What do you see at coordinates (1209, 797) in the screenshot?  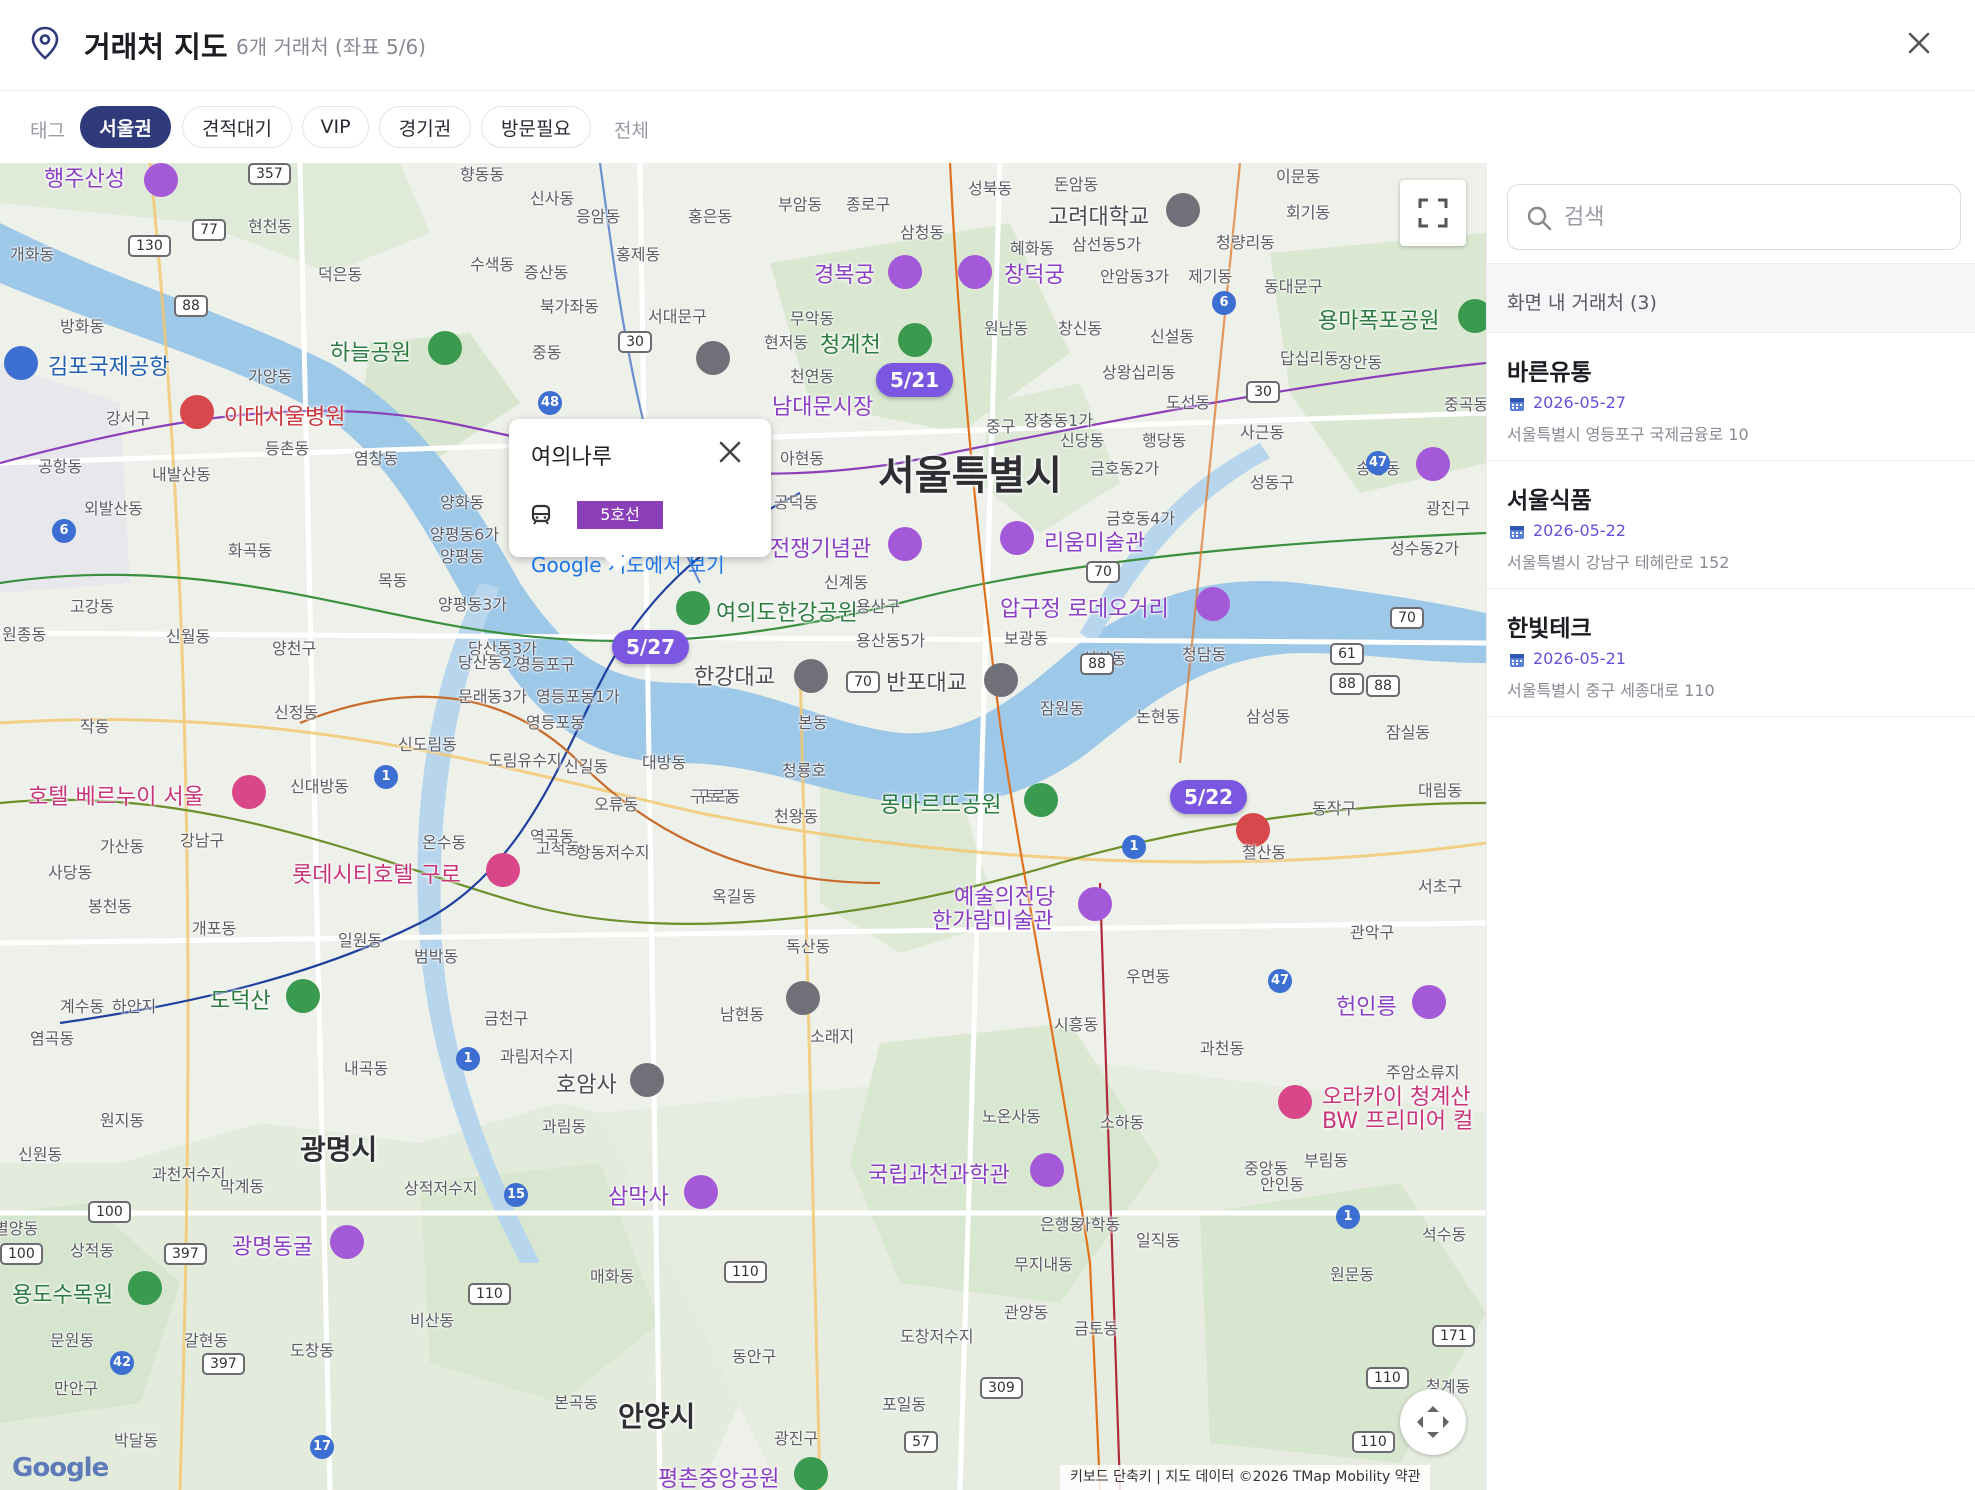 I see `client-marker: 5/22` at bounding box center [1209, 797].